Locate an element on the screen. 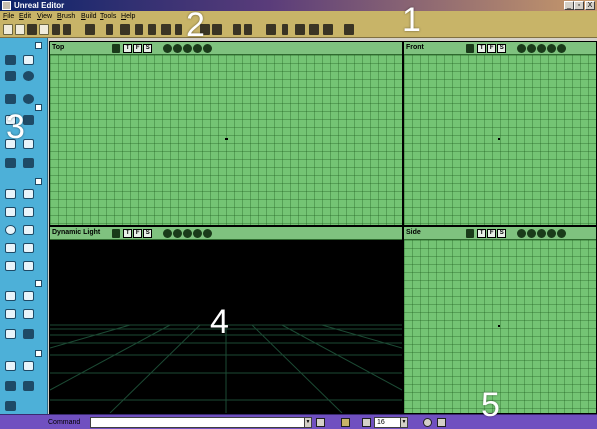  play-map-icon is located at coordinates (349, 29).